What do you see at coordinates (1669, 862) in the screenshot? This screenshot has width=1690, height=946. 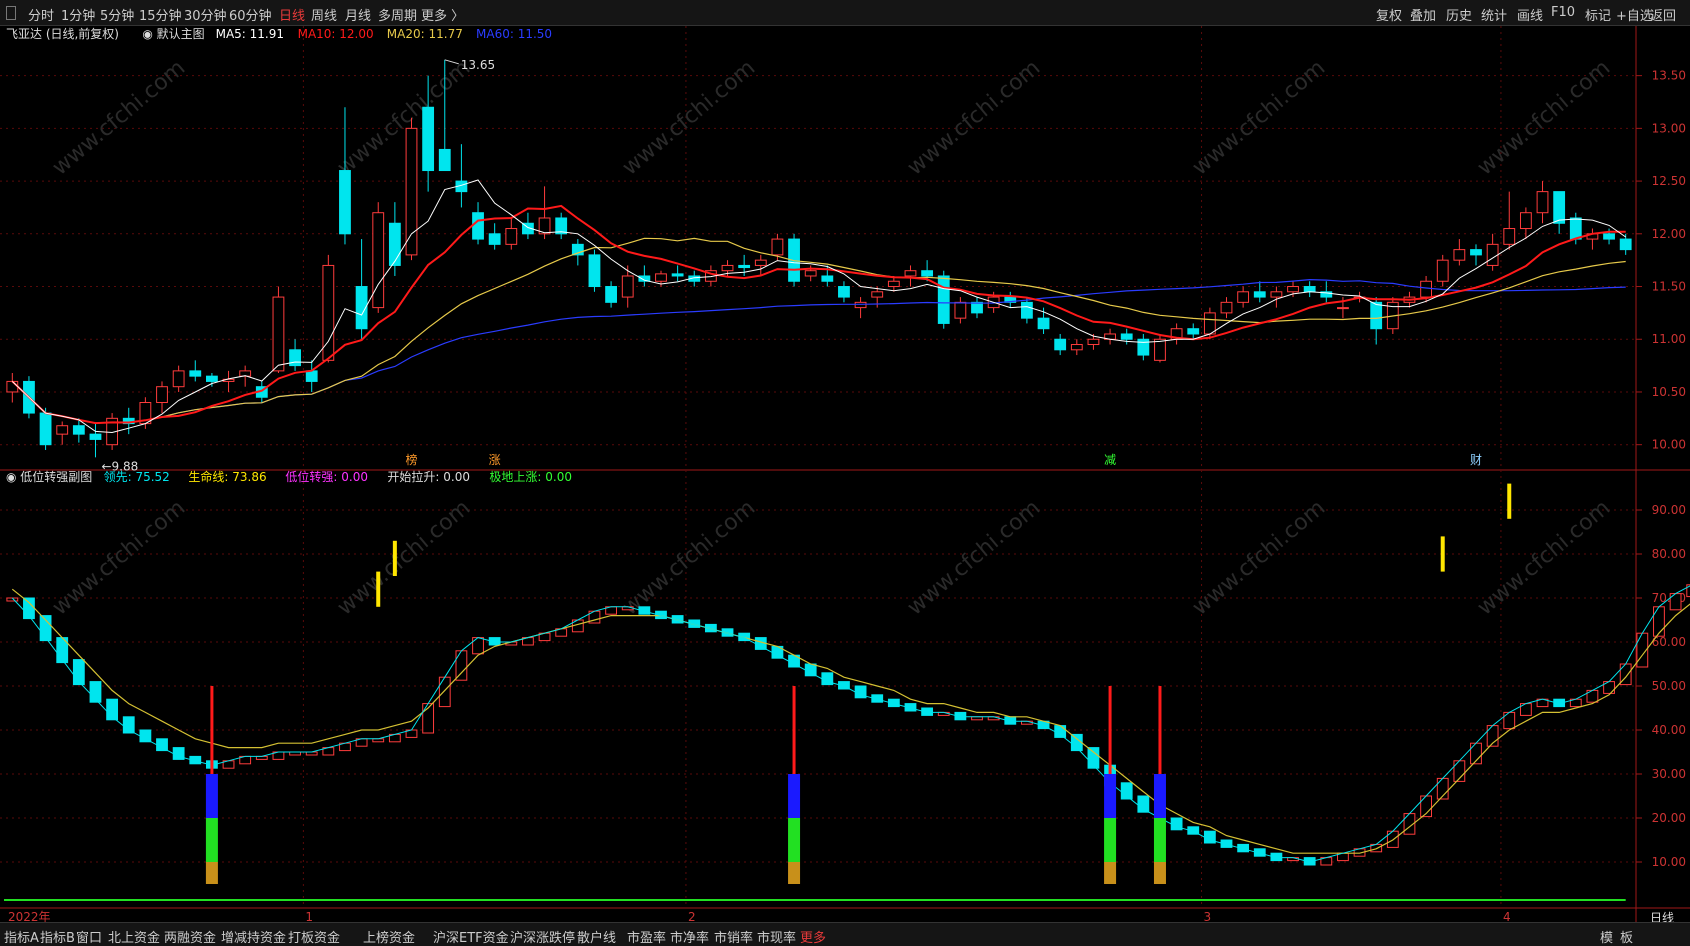 I see `sub-y-tick-label: 10.00` at bounding box center [1669, 862].